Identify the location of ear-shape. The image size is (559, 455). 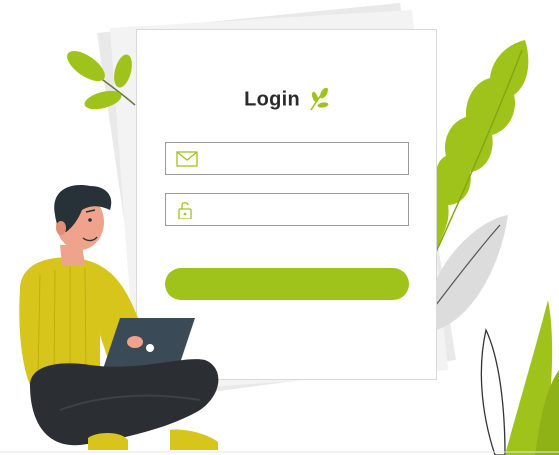
(61, 228).